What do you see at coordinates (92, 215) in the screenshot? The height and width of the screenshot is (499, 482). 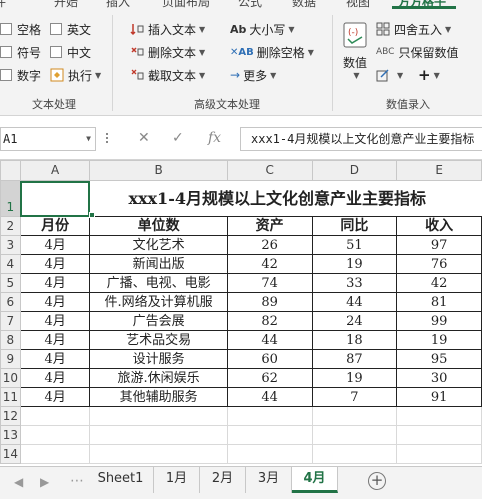 I see `fill-handle` at bounding box center [92, 215].